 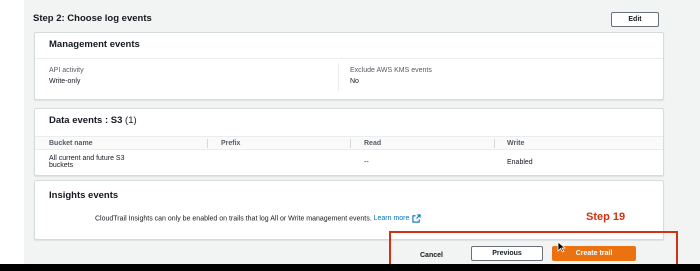 I want to click on api-activity-value: Write-only, so click(x=65, y=81).